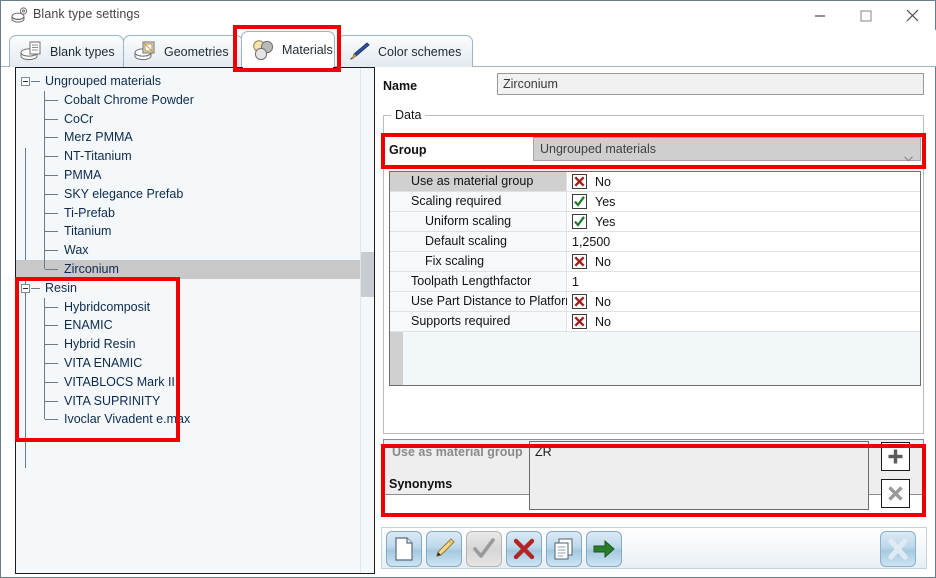 The image size is (936, 578). What do you see at coordinates (820, 15) in the screenshot?
I see `minimize-button` at bounding box center [820, 15].